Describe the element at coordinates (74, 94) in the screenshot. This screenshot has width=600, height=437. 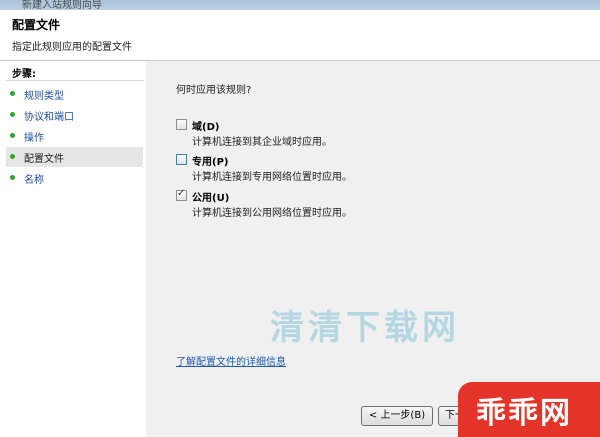
I see `sidebar-item-rule-type: 规则类型` at that location.